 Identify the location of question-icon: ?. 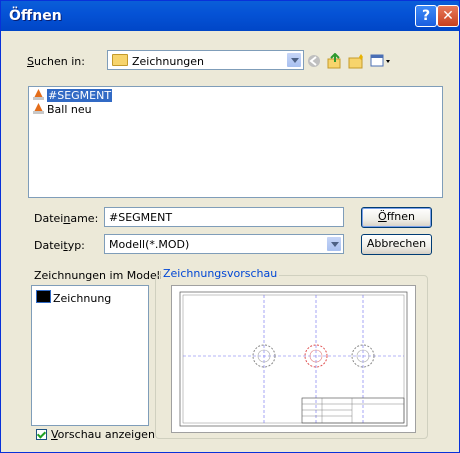
(426, 16).